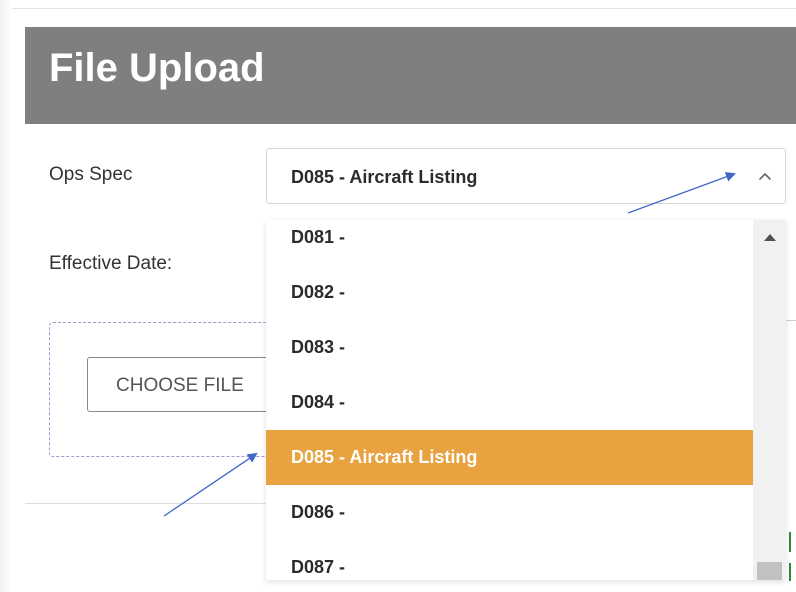 The image size is (796, 592). Describe the element at coordinates (509, 560) in the screenshot. I see `dropdown-option: D087 -` at that location.